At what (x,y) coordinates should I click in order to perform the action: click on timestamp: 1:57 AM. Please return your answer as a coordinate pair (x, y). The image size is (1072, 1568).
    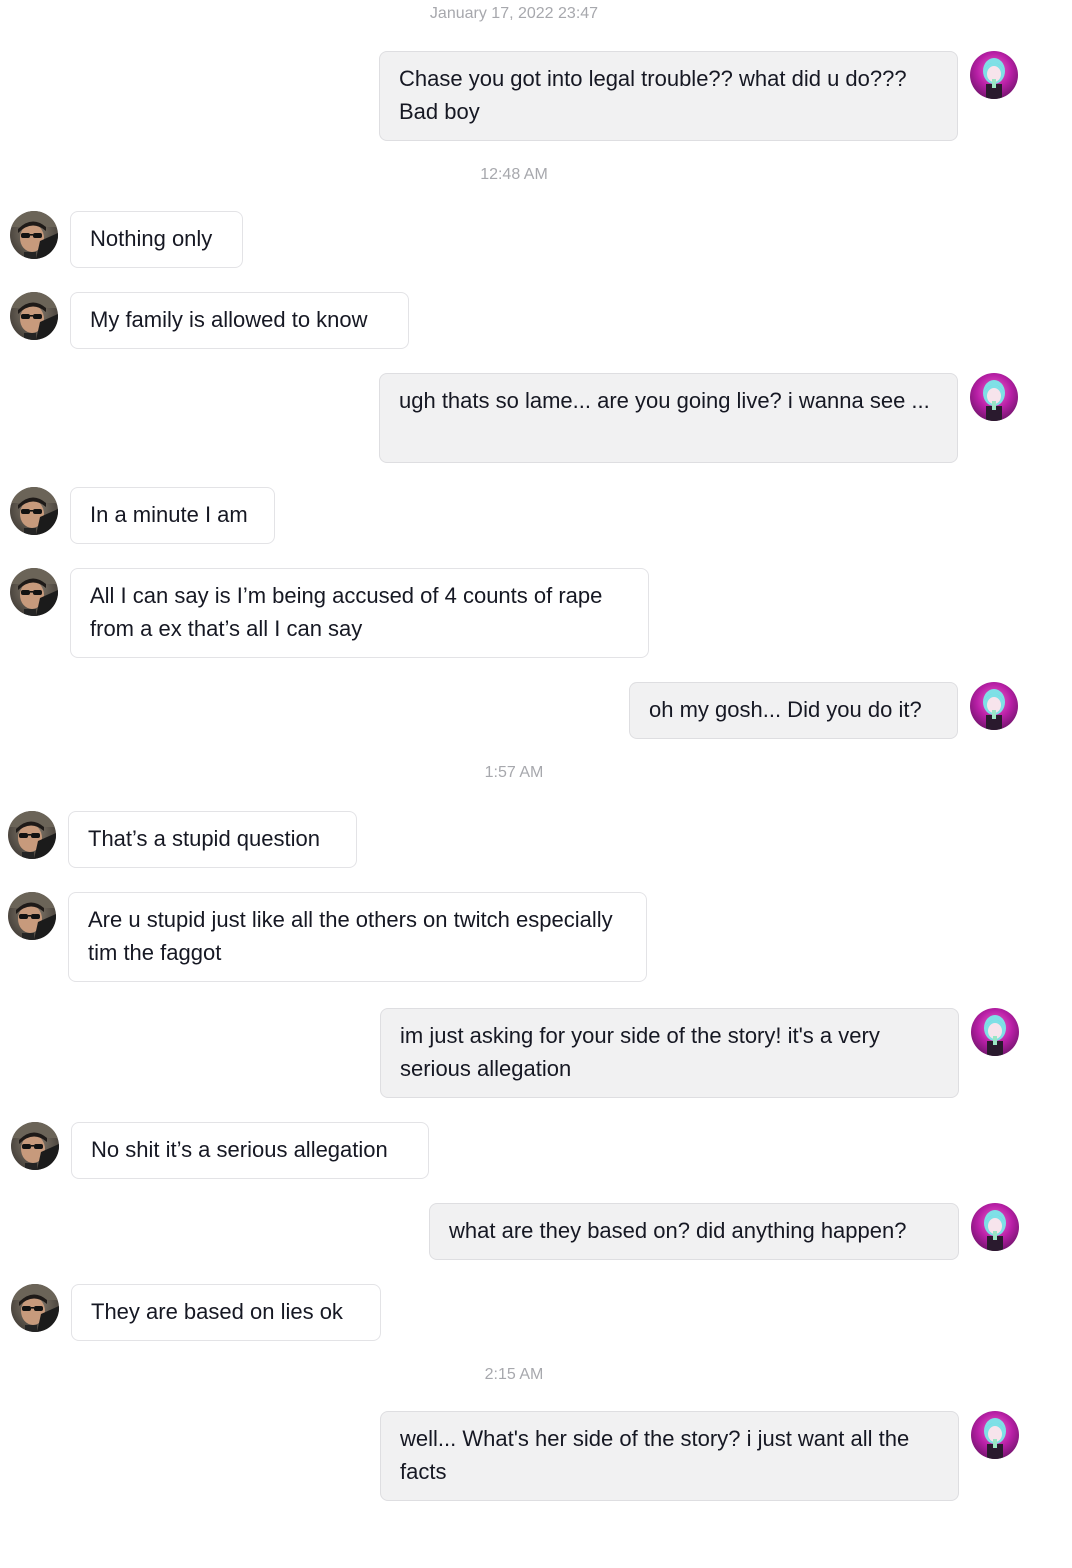
    Looking at the image, I should click on (514, 772).